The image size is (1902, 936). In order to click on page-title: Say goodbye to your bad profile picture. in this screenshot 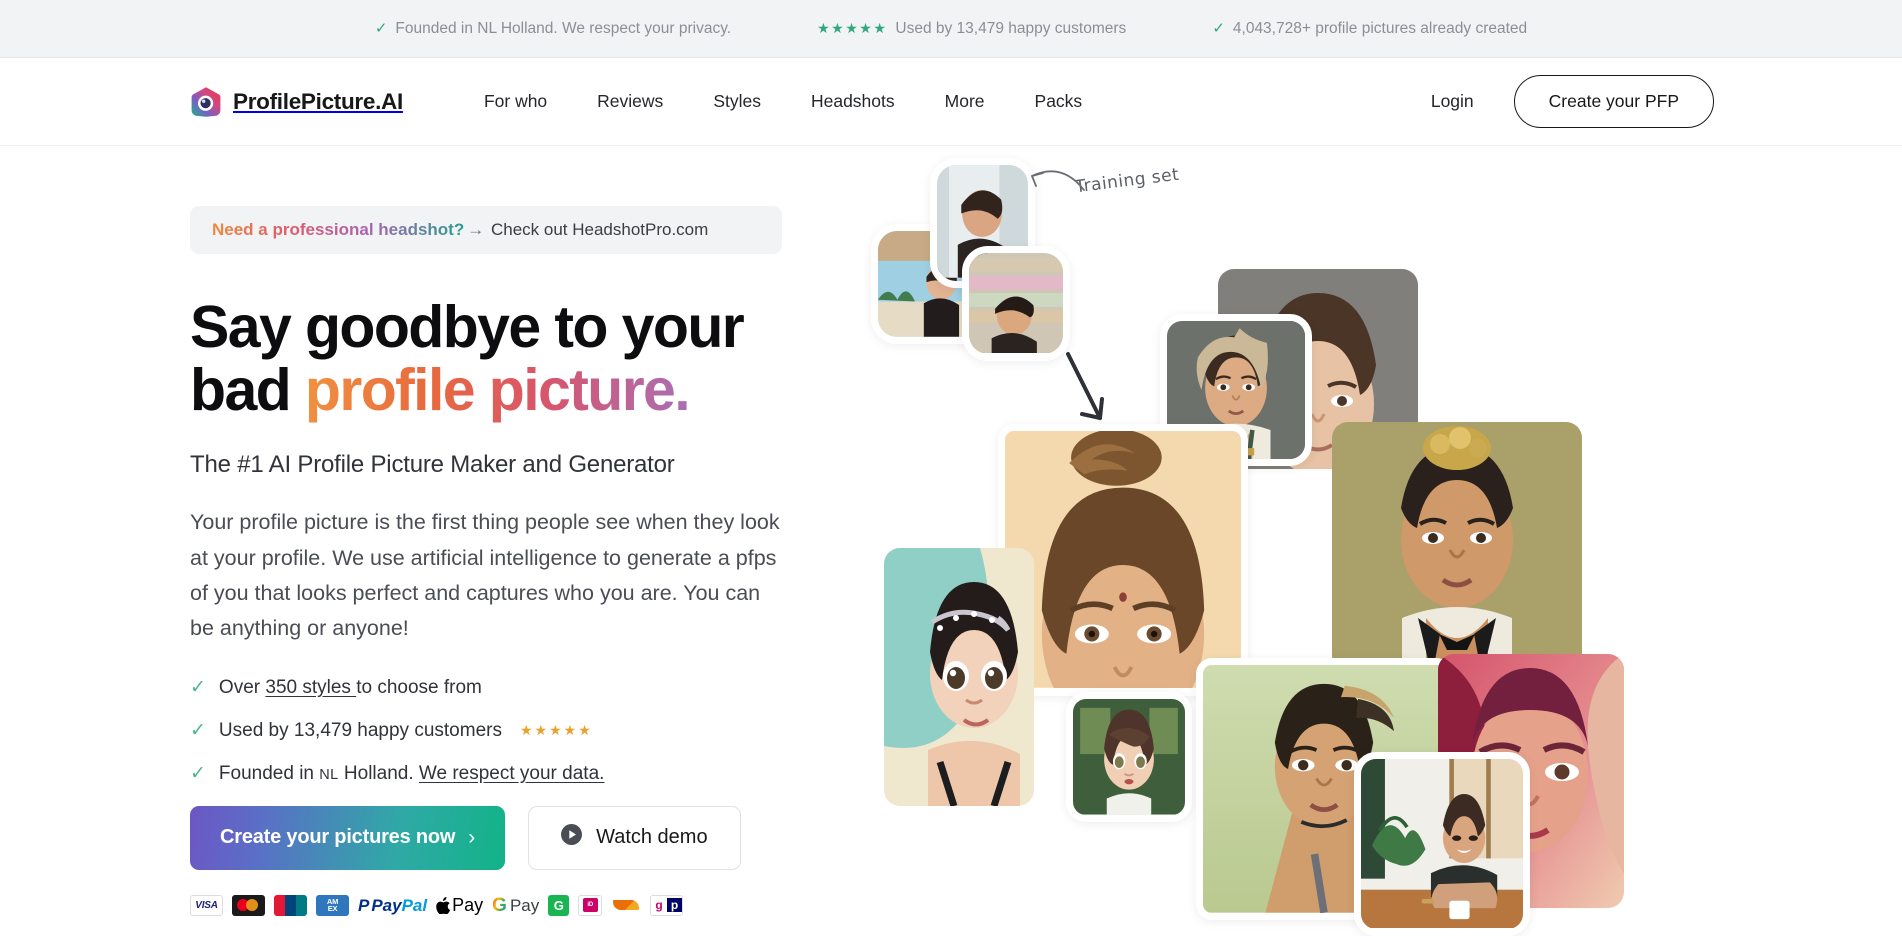, I will do `click(530, 358)`.